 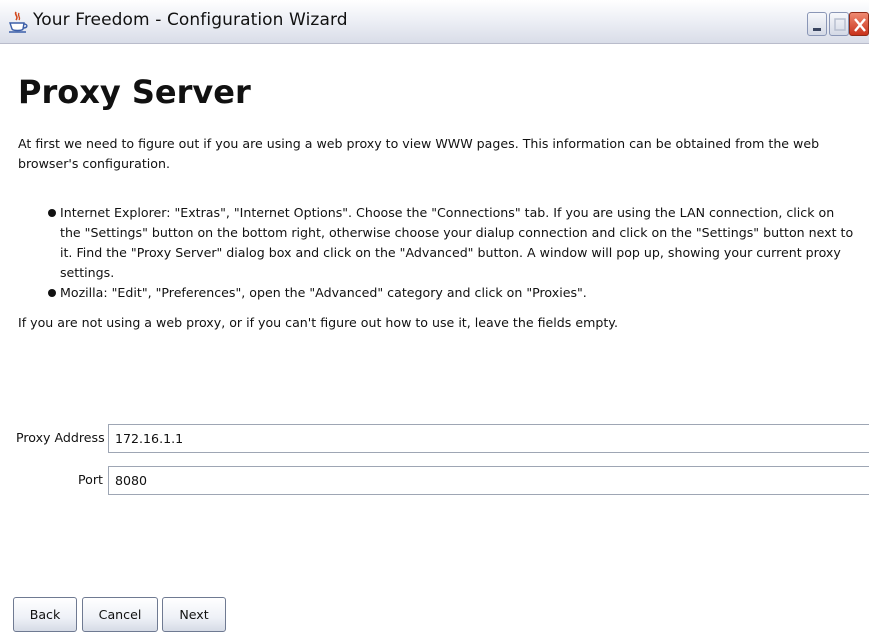 What do you see at coordinates (488, 480) in the screenshot?
I see `port-field` at bounding box center [488, 480].